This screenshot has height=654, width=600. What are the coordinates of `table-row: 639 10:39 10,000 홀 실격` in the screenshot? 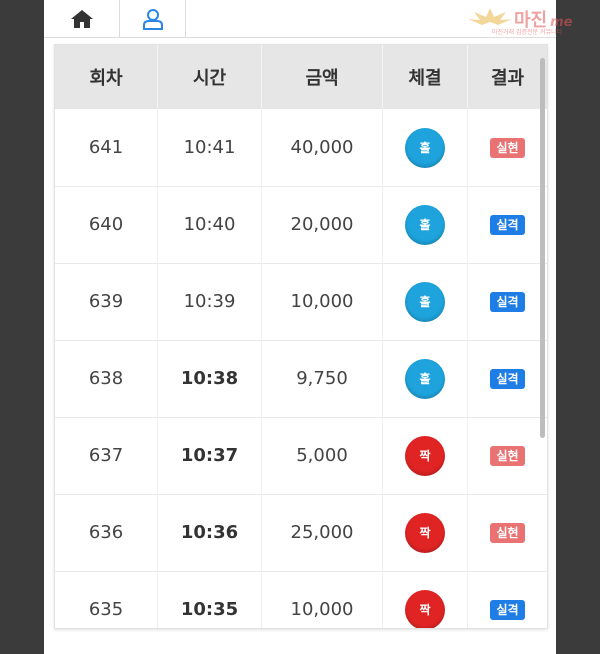 It's located at (301, 302).